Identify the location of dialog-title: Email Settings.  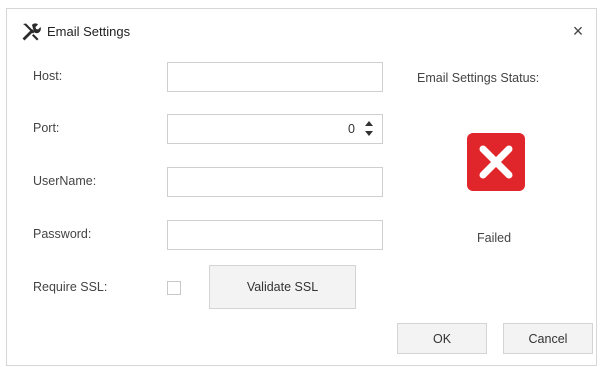
(89, 31).